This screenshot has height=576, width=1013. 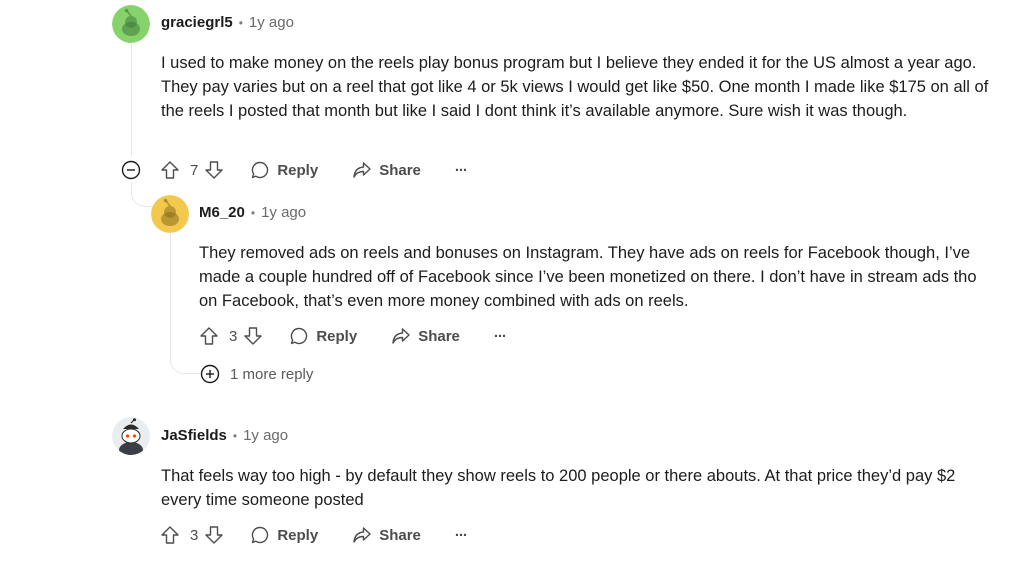 I want to click on username: graciegrl5, so click(x=197, y=22).